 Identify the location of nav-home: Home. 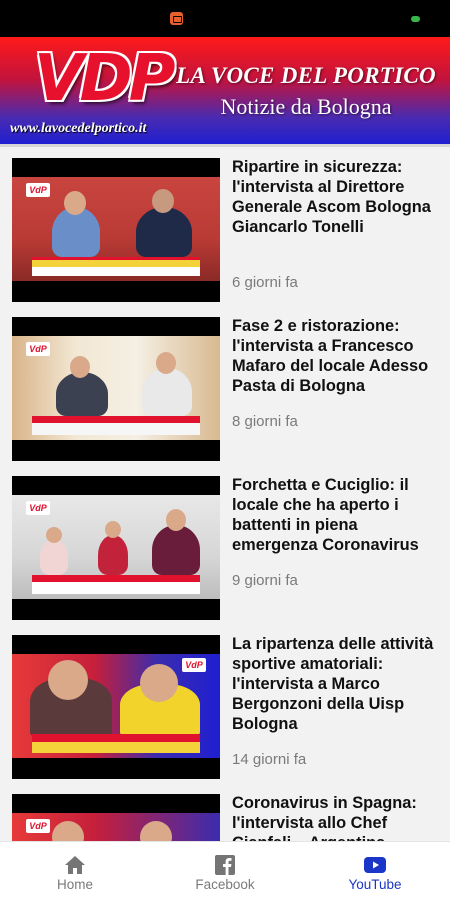
(75, 871).